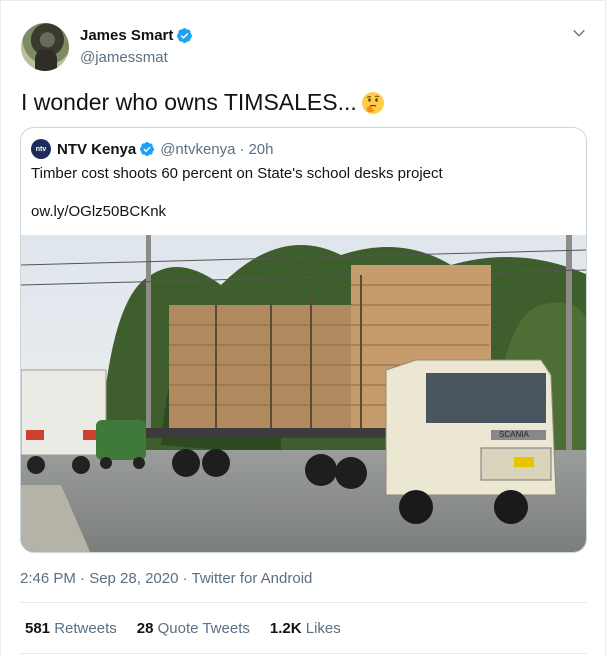 The height and width of the screenshot is (656, 608). What do you see at coordinates (323, 628) in the screenshot?
I see `stat-label: Likes` at bounding box center [323, 628].